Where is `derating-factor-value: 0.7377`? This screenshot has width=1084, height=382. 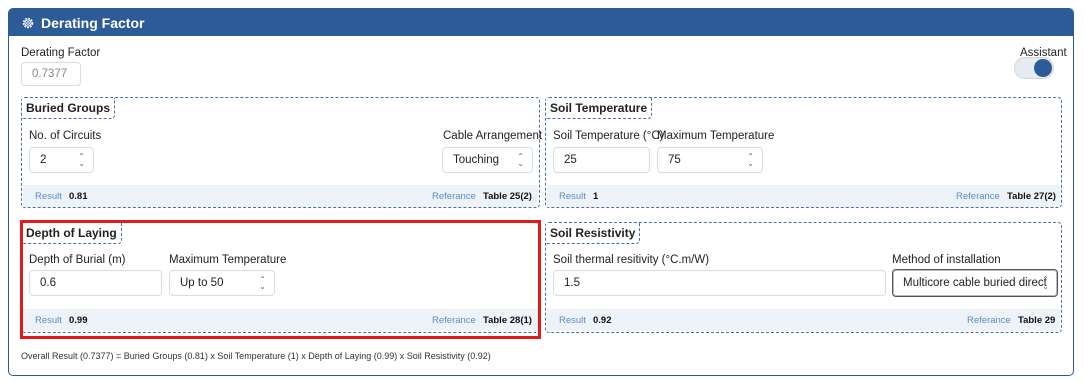 derating-factor-value: 0.7377 is located at coordinates (50, 74).